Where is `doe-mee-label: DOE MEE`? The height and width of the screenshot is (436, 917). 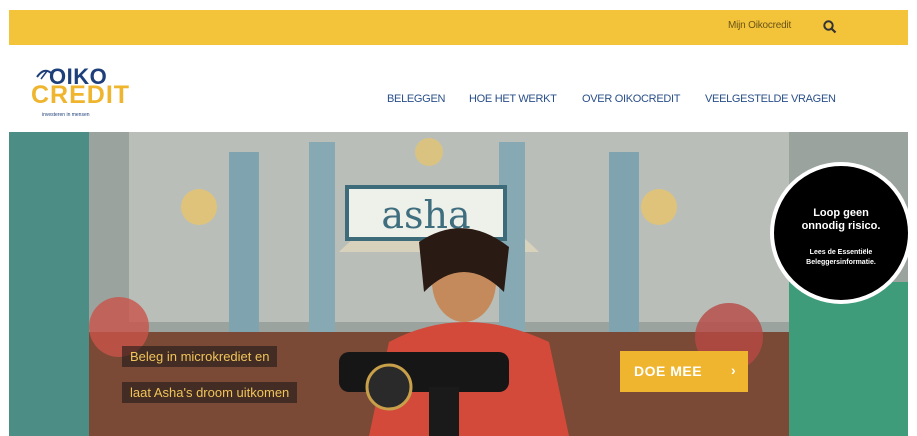
doe-mee-label: DOE MEE is located at coordinates (668, 371).